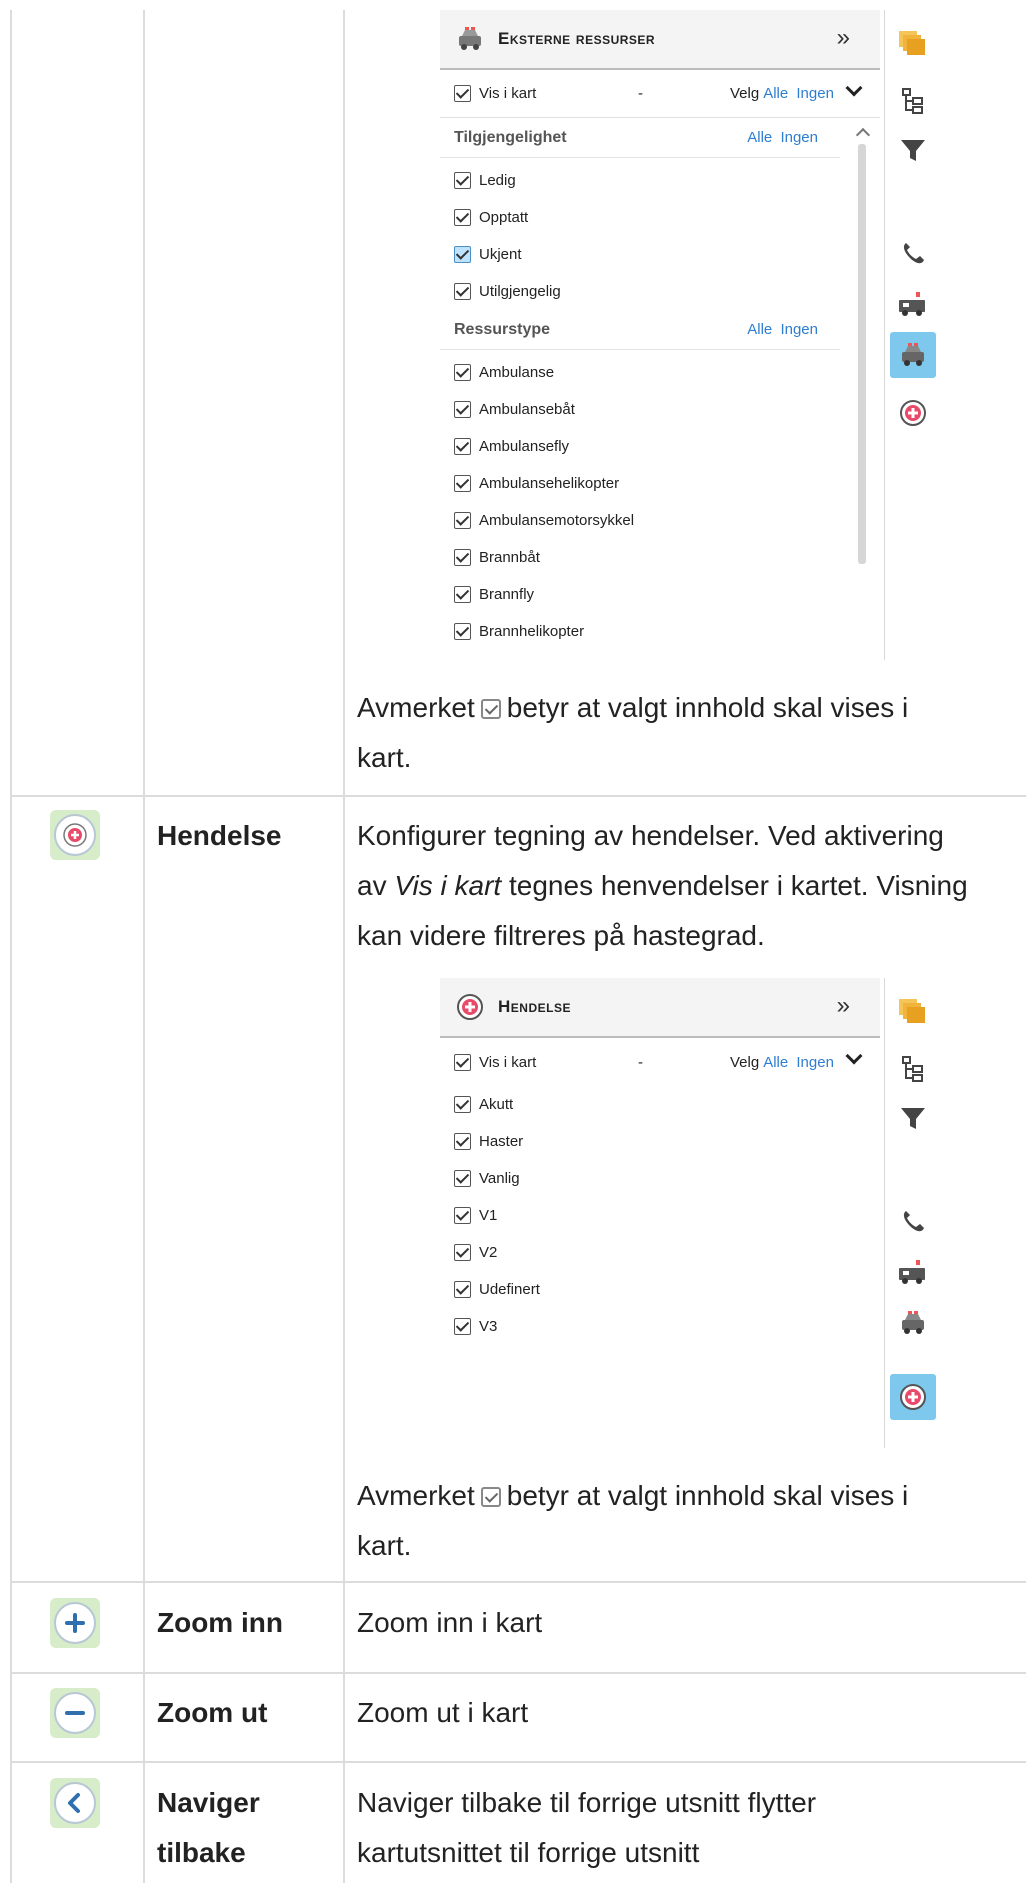 This screenshot has width=1026, height=1883. I want to click on scroll-up-arrow, so click(863, 135).